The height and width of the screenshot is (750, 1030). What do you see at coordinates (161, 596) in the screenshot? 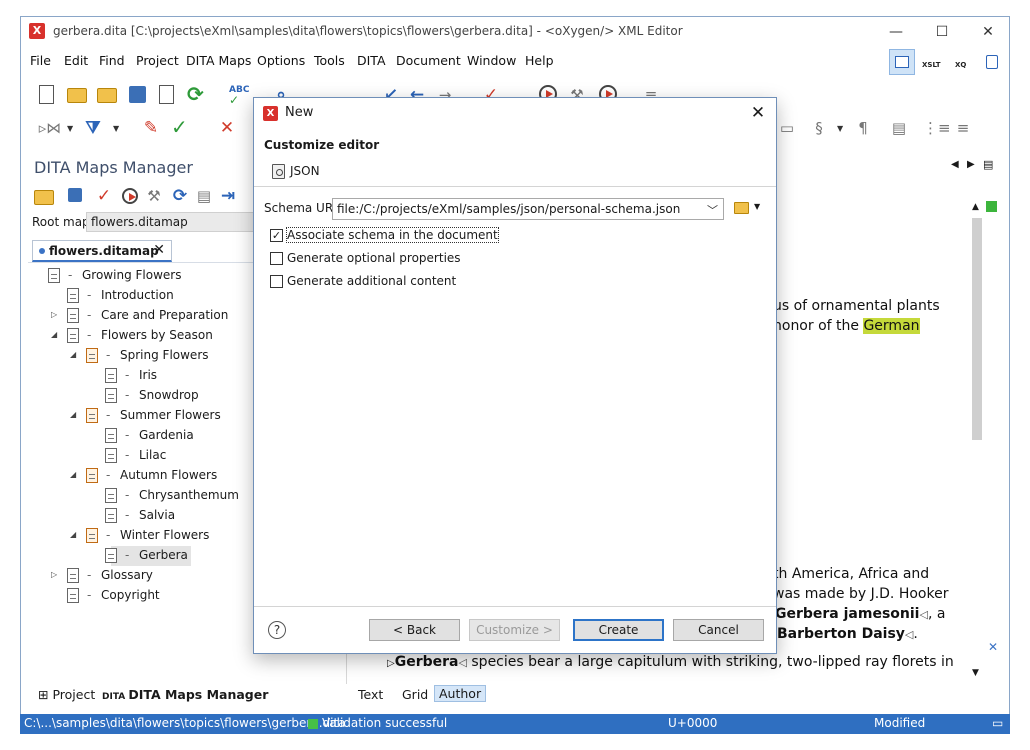
I see `tree-item: - Copyright` at bounding box center [161, 596].